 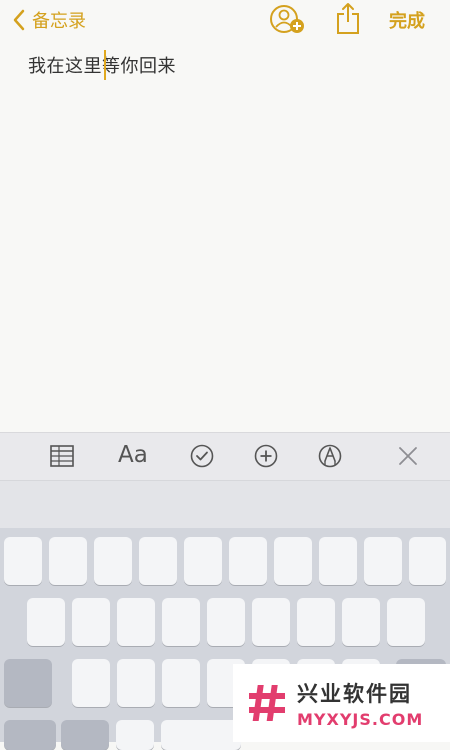 What do you see at coordinates (59, 21) in the screenshot?
I see `back-button-label: 备忘录` at bounding box center [59, 21].